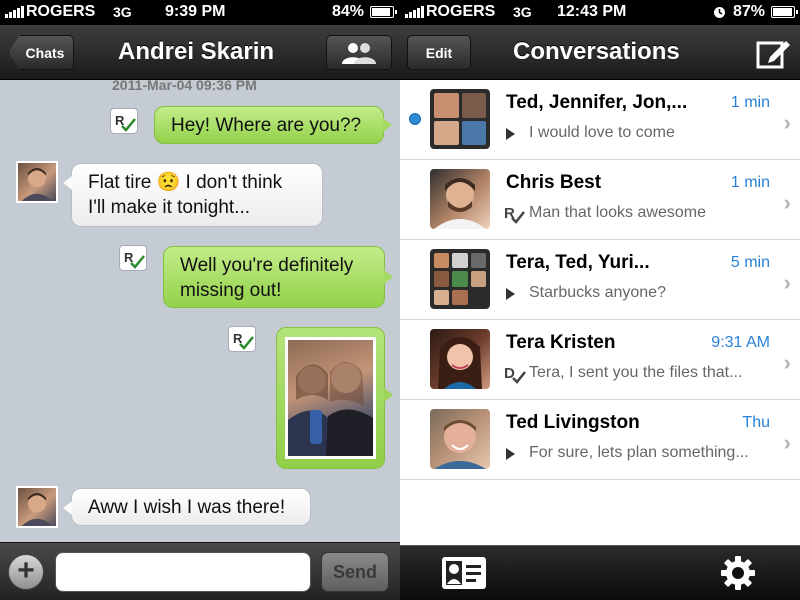 The width and height of the screenshot is (800, 600). What do you see at coordinates (750, 262) in the screenshot?
I see `conversation-time: 5 min` at bounding box center [750, 262].